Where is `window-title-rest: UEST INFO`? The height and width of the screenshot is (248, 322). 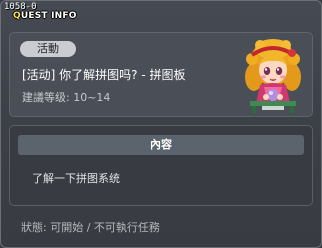 window-title-rest: UEST INFO is located at coordinates (48, 16).